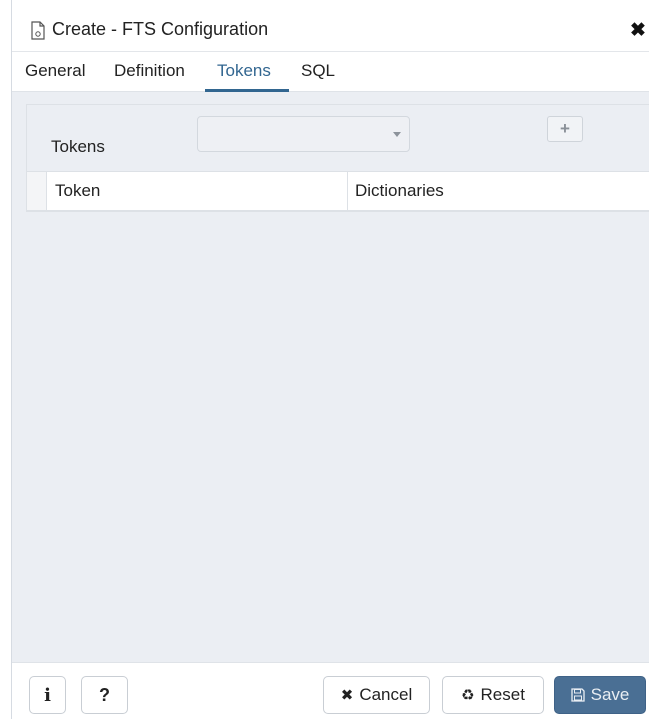  Describe the element at coordinates (38, 30) in the screenshot. I see `document-icon` at that location.